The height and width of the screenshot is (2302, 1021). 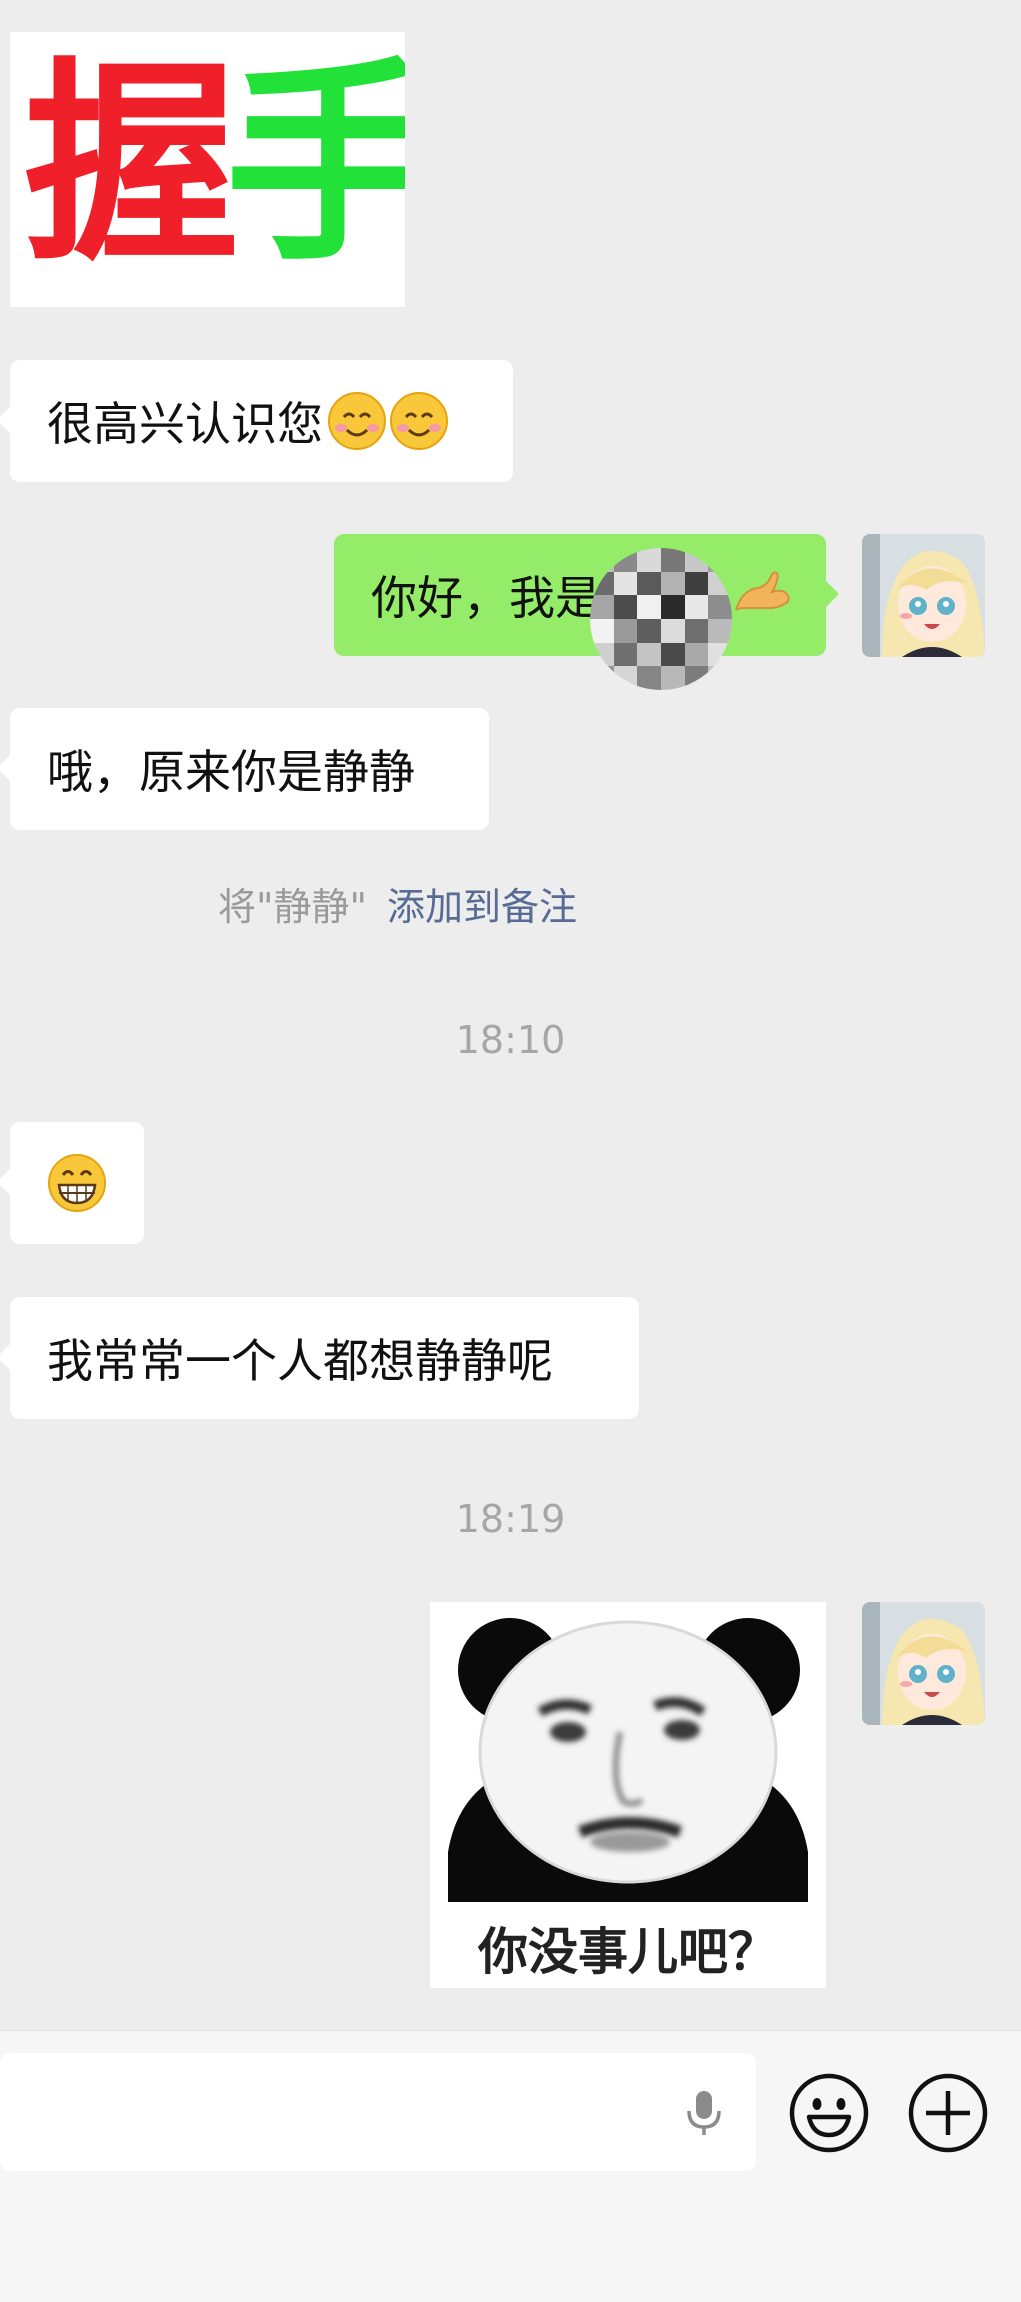 I want to click on sticker-char-2: 手, so click(x=315, y=164).